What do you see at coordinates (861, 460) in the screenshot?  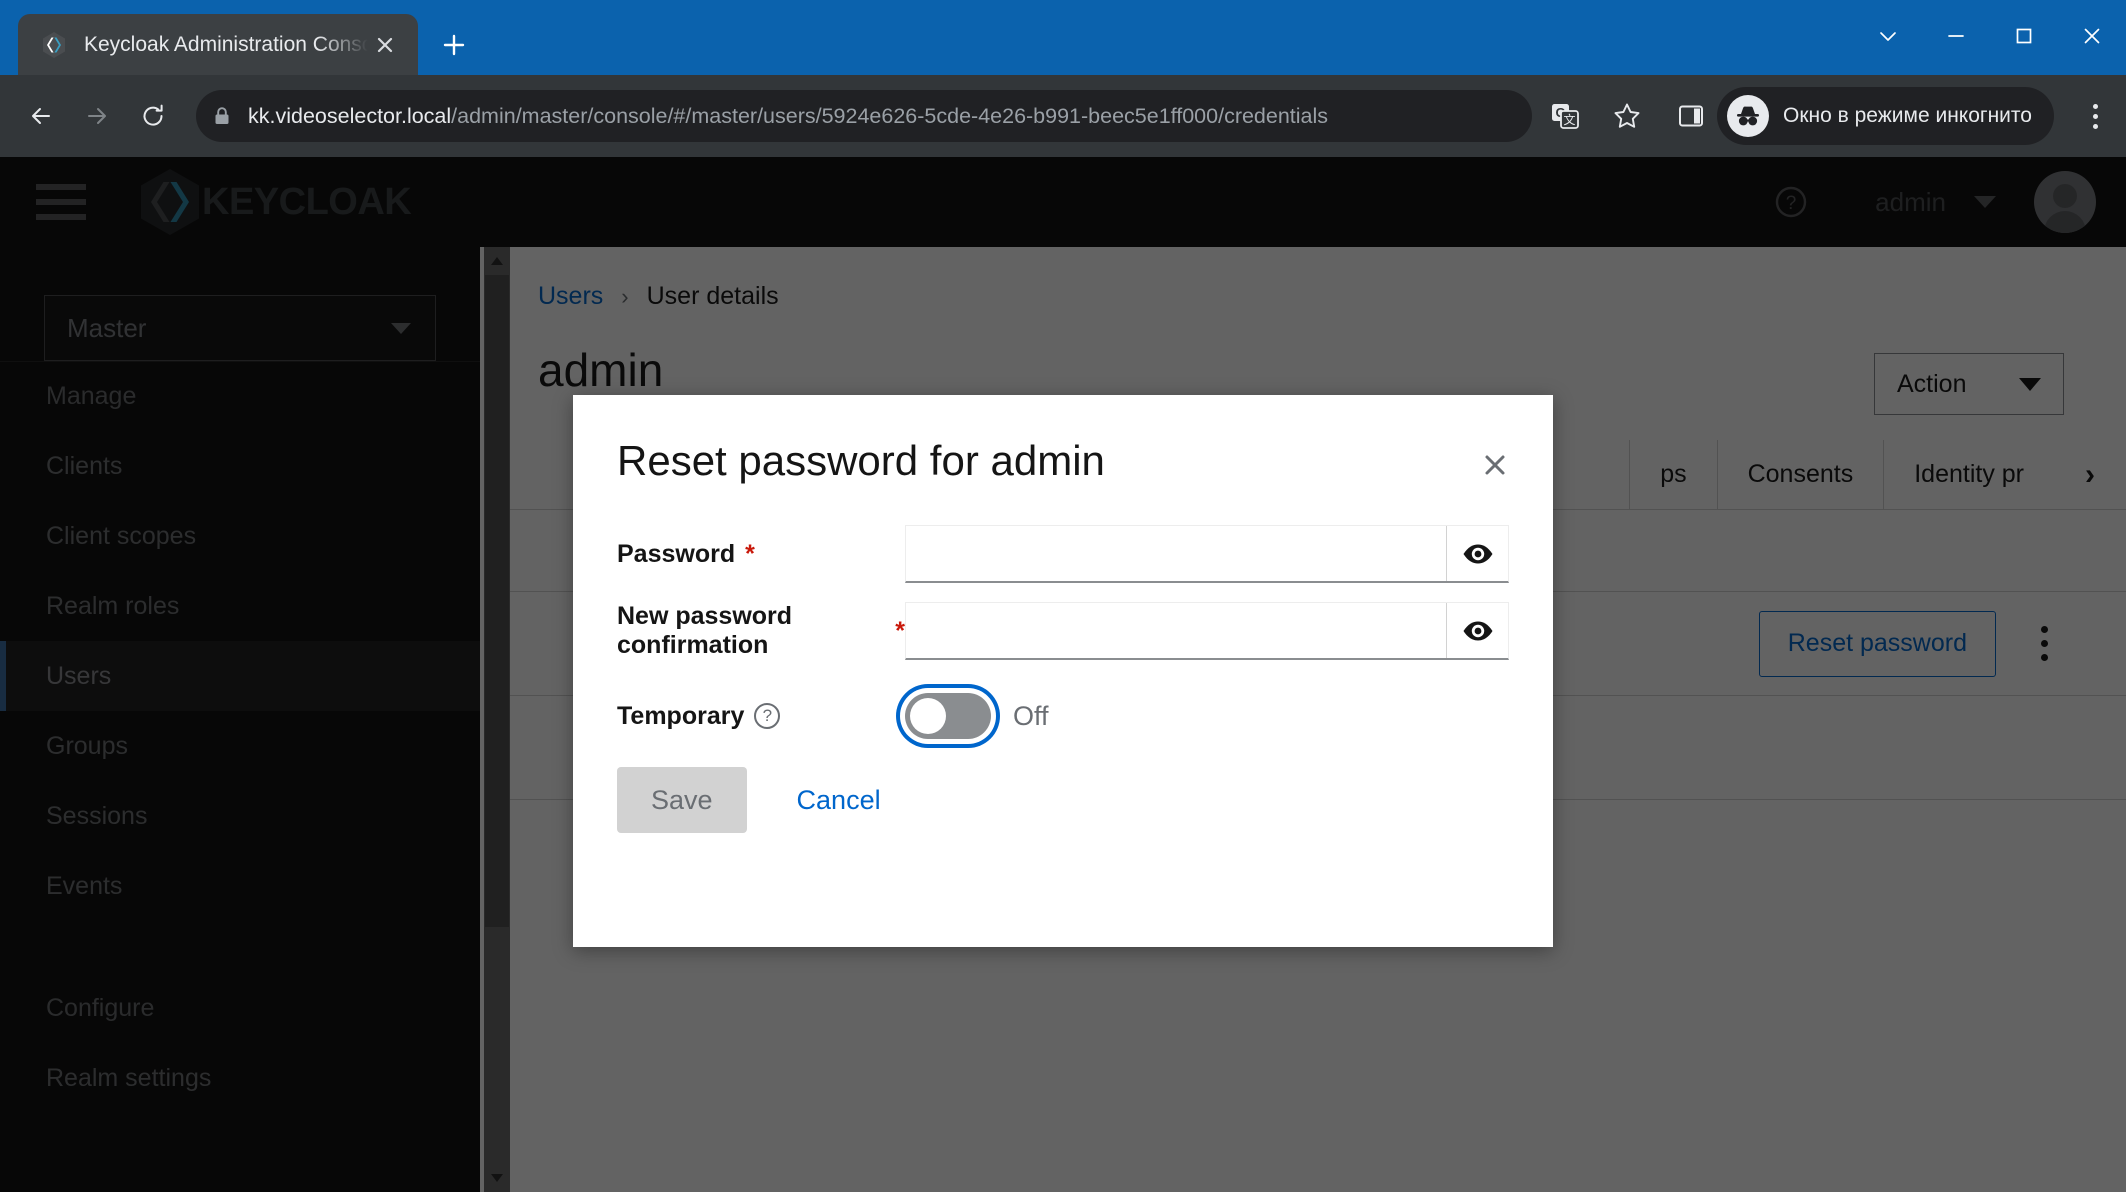 I see `modal-title: Reset password for admin` at bounding box center [861, 460].